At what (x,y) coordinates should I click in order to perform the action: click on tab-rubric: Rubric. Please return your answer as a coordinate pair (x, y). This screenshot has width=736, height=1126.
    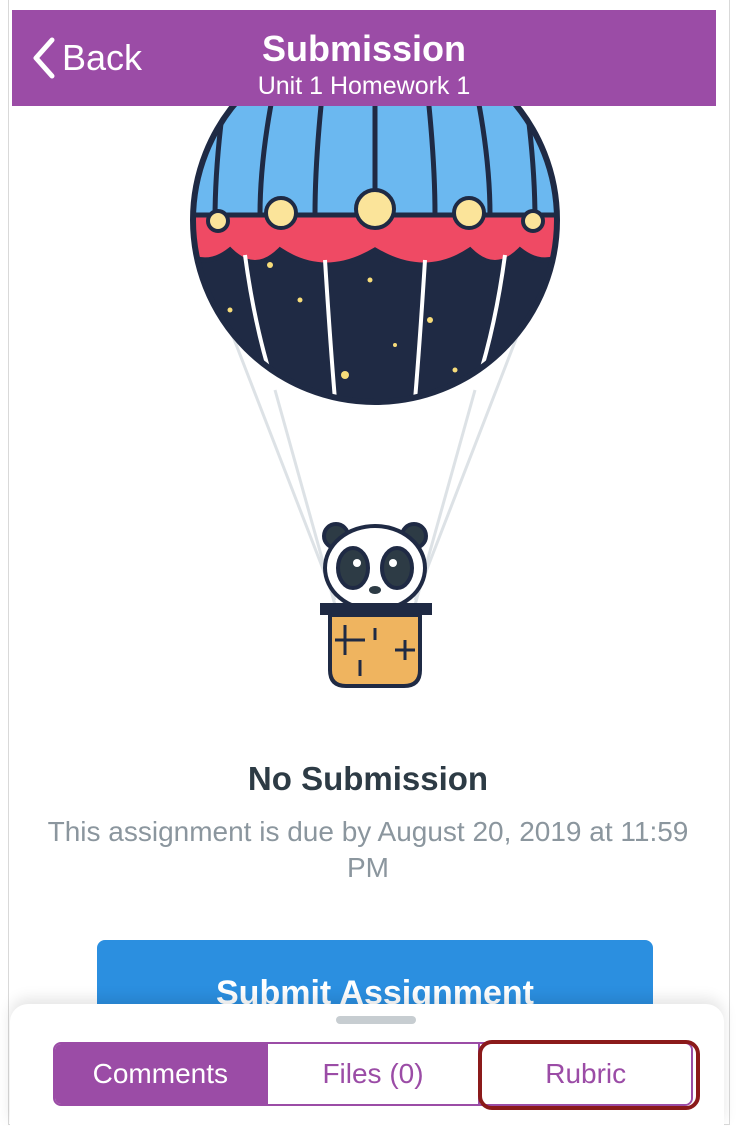
    Looking at the image, I should click on (584, 1074).